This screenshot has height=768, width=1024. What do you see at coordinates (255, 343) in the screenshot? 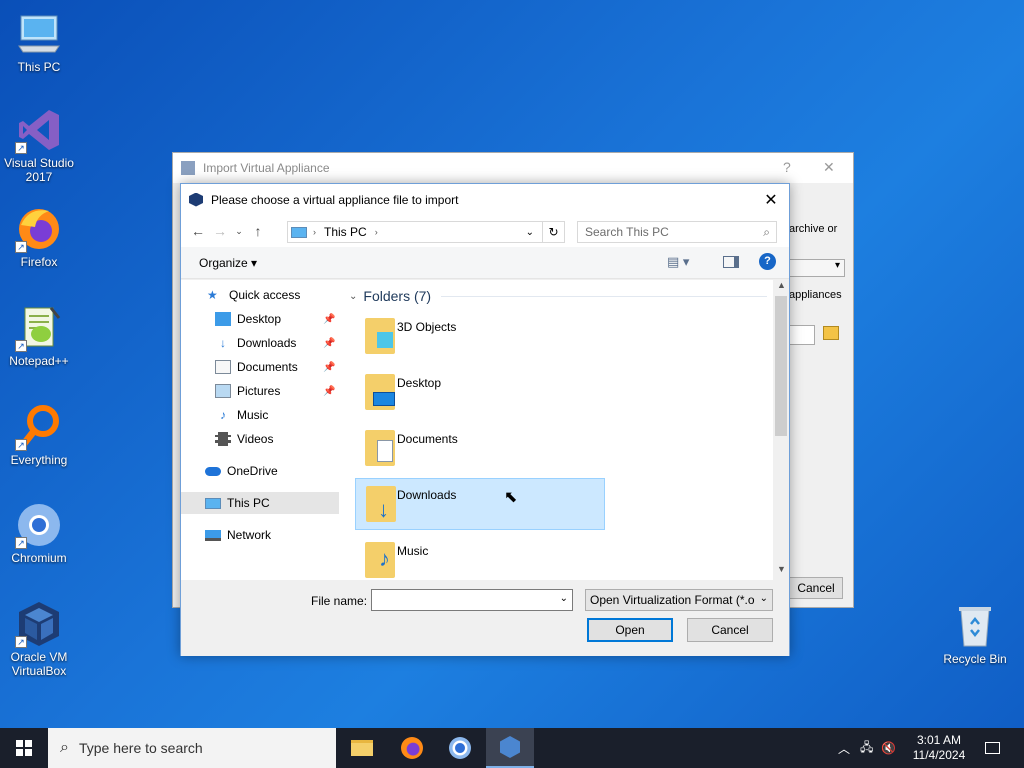
I see `nav-item-downloads: ↓ Downloads` at bounding box center [255, 343].